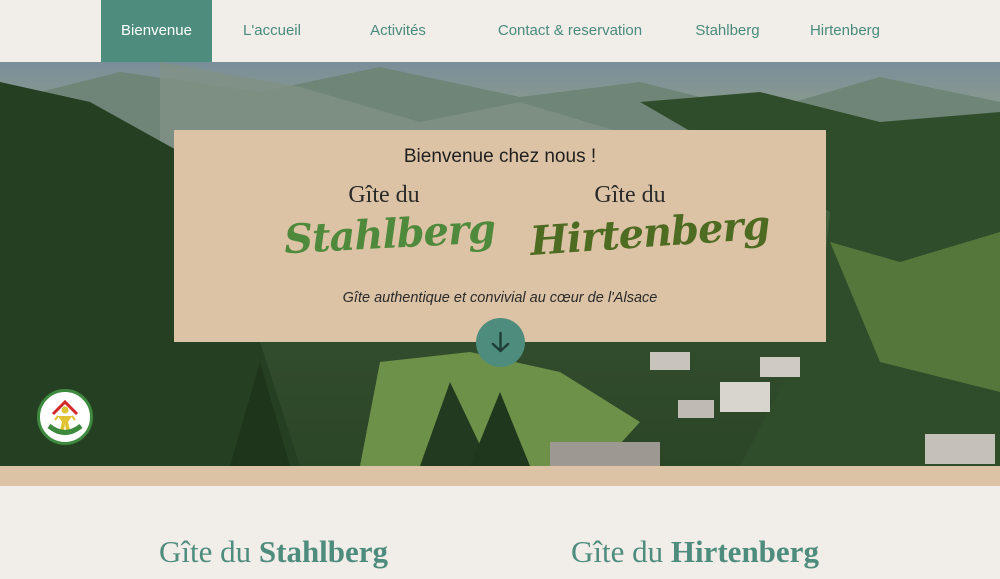  I want to click on nav-item-activites: Activités, so click(398, 31).